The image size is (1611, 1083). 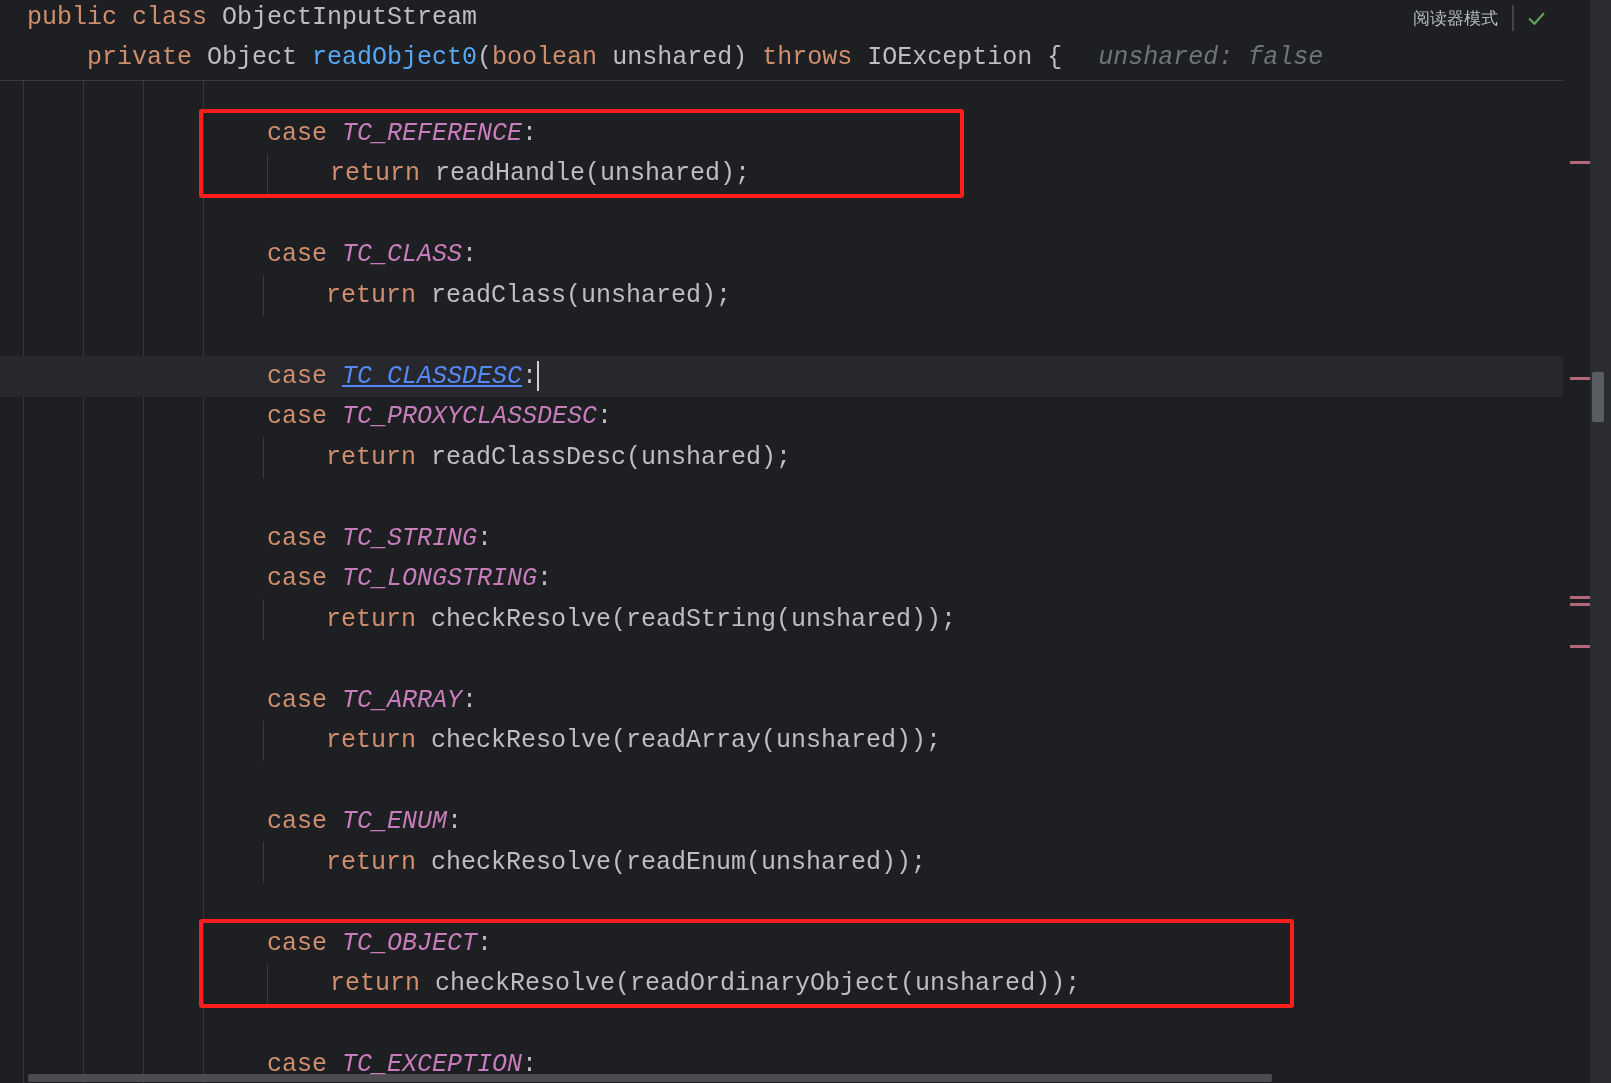 What do you see at coordinates (497, 295) in the screenshot?
I see `code-line: return readClass(unshared);` at bounding box center [497, 295].